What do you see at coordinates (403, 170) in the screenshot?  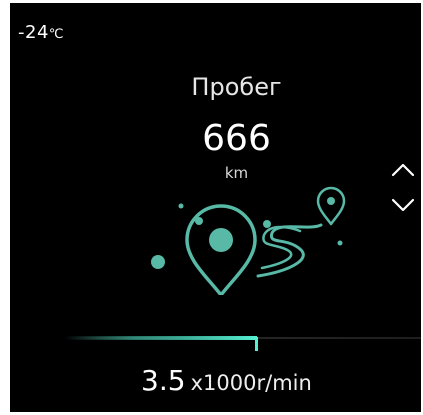 I see `chevron-up-icon` at bounding box center [403, 170].